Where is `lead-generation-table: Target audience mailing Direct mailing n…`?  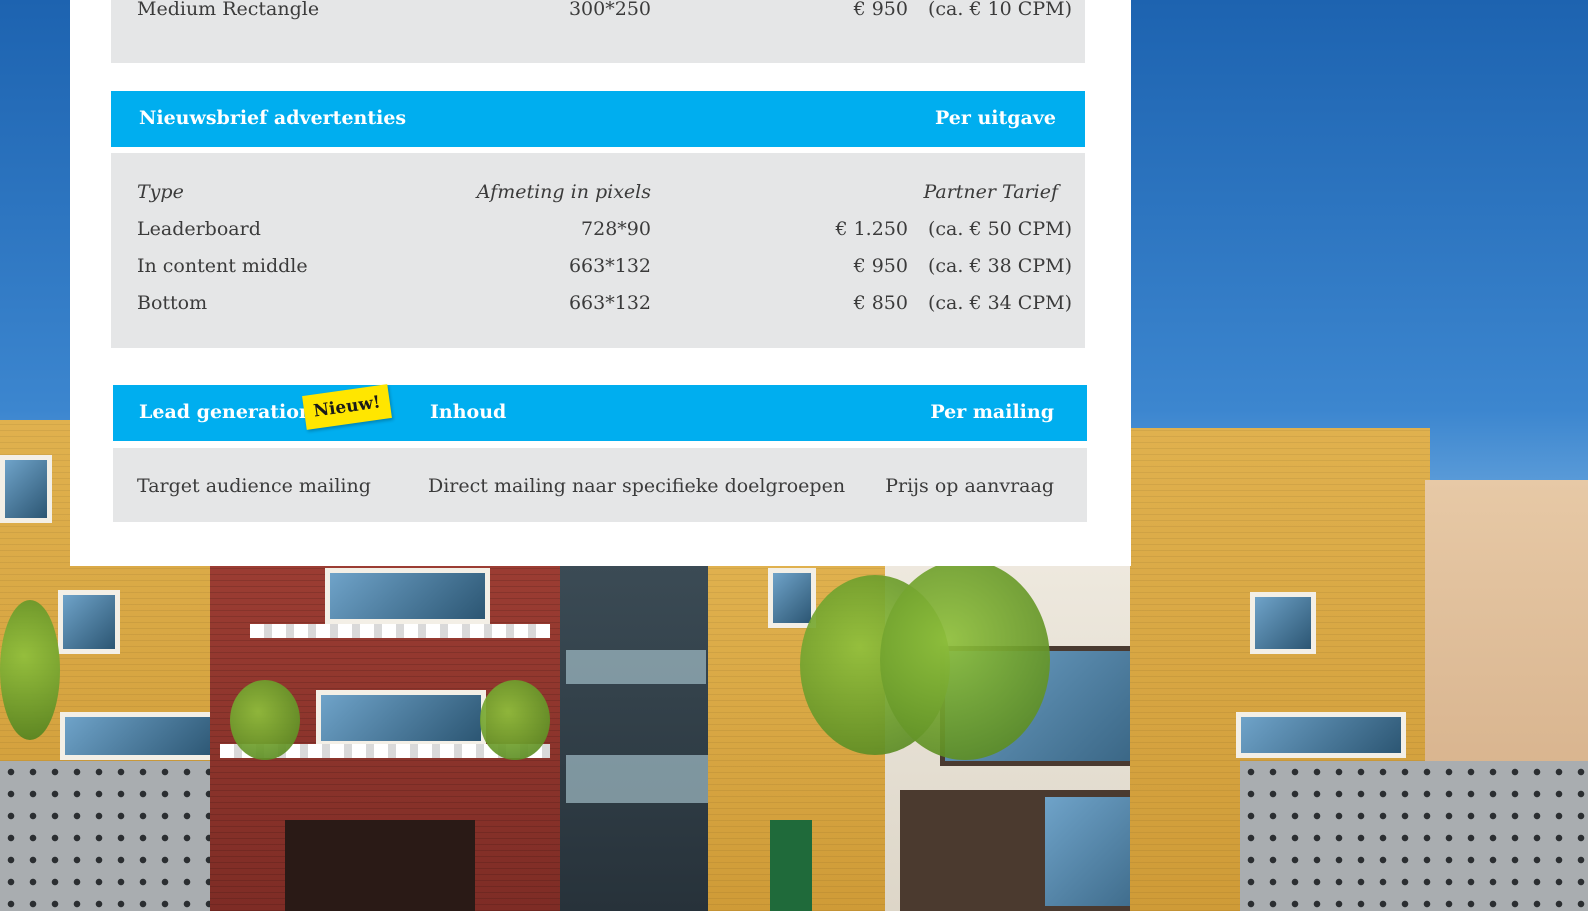
lead-generation-table: Target audience mailing Direct mailing n… is located at coordinates (600, 485).